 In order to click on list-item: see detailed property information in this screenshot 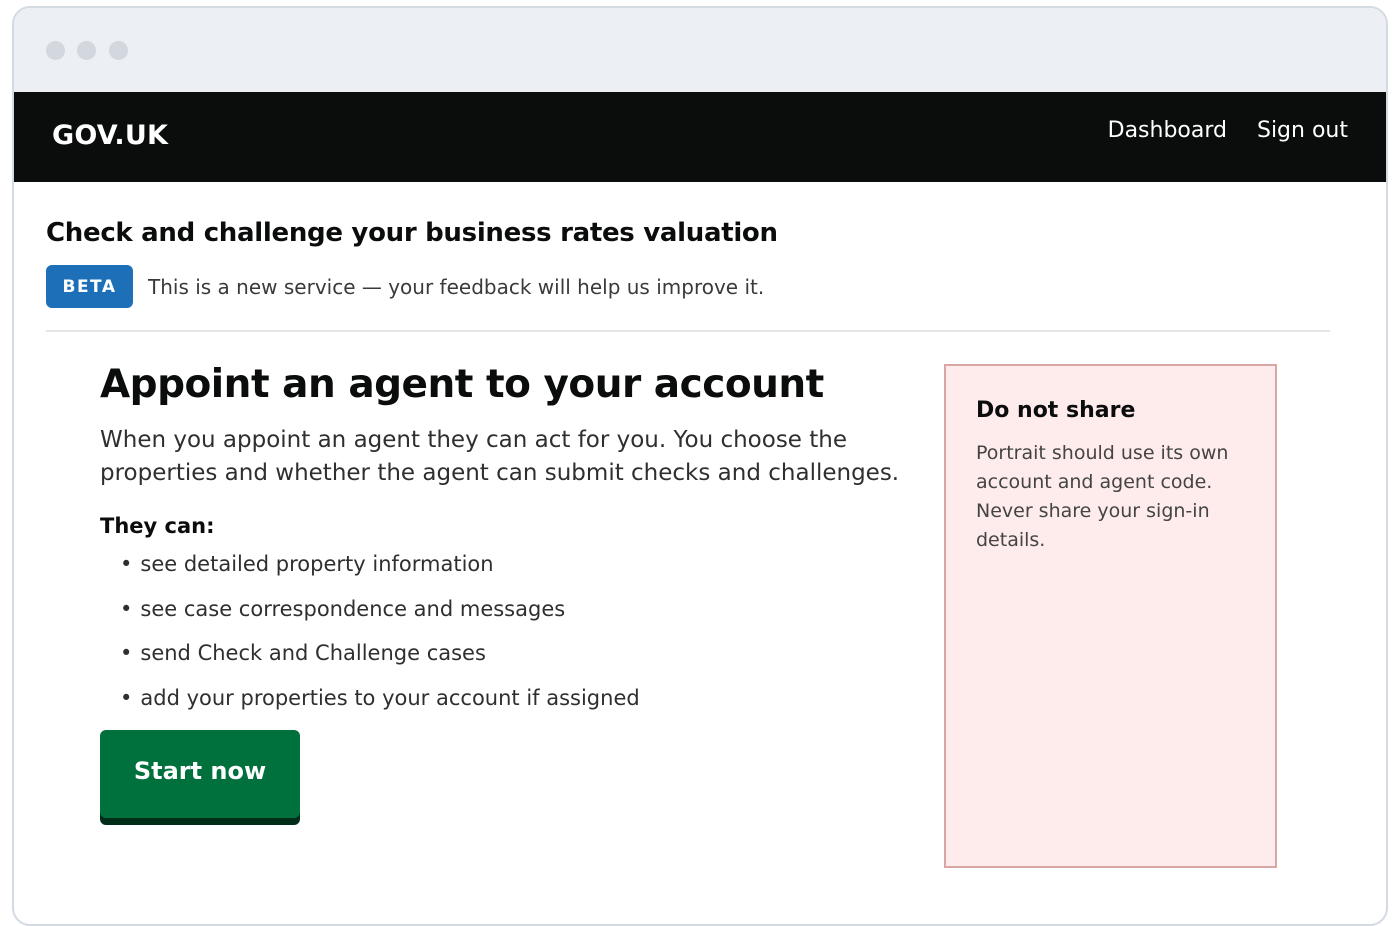, I will do `click(510, 564)`.